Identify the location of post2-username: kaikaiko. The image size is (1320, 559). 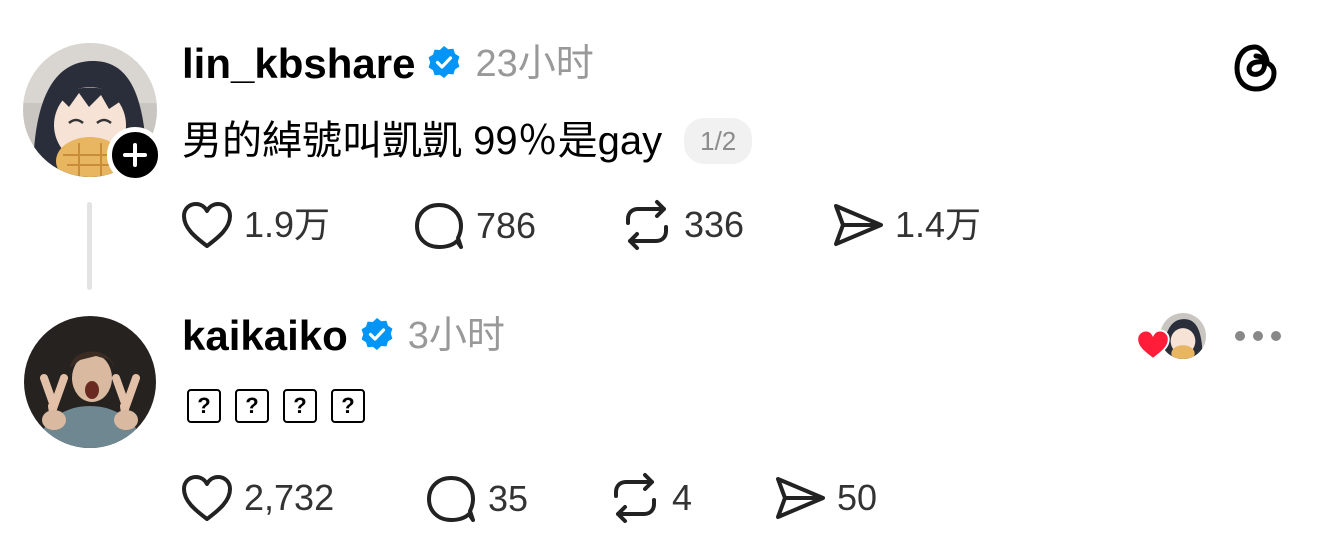
(265, 336).